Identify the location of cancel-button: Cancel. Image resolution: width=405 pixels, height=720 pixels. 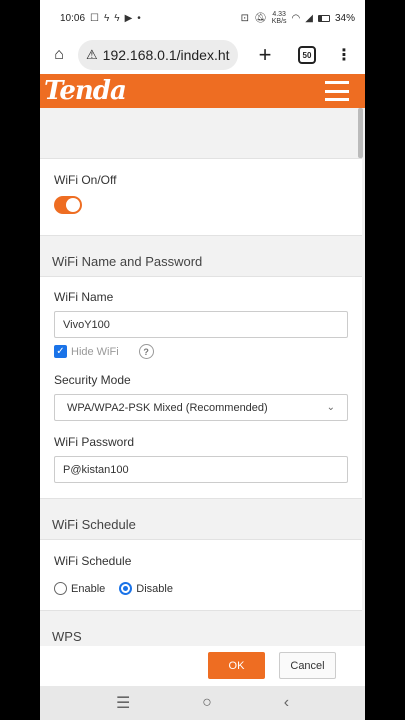
(307, 665).